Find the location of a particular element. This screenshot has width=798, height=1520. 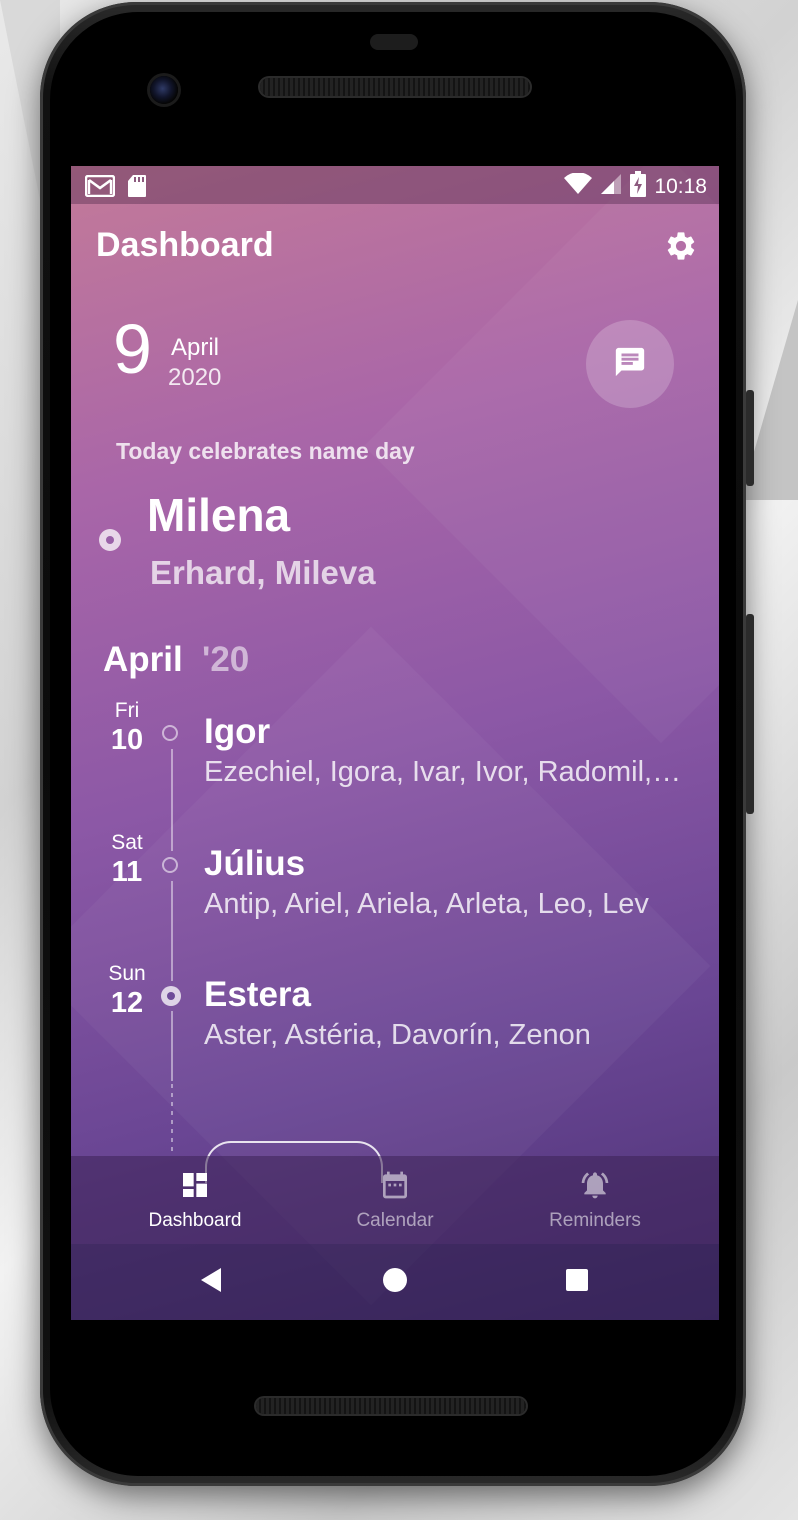

settings-button is located at coordinates (681, 248).